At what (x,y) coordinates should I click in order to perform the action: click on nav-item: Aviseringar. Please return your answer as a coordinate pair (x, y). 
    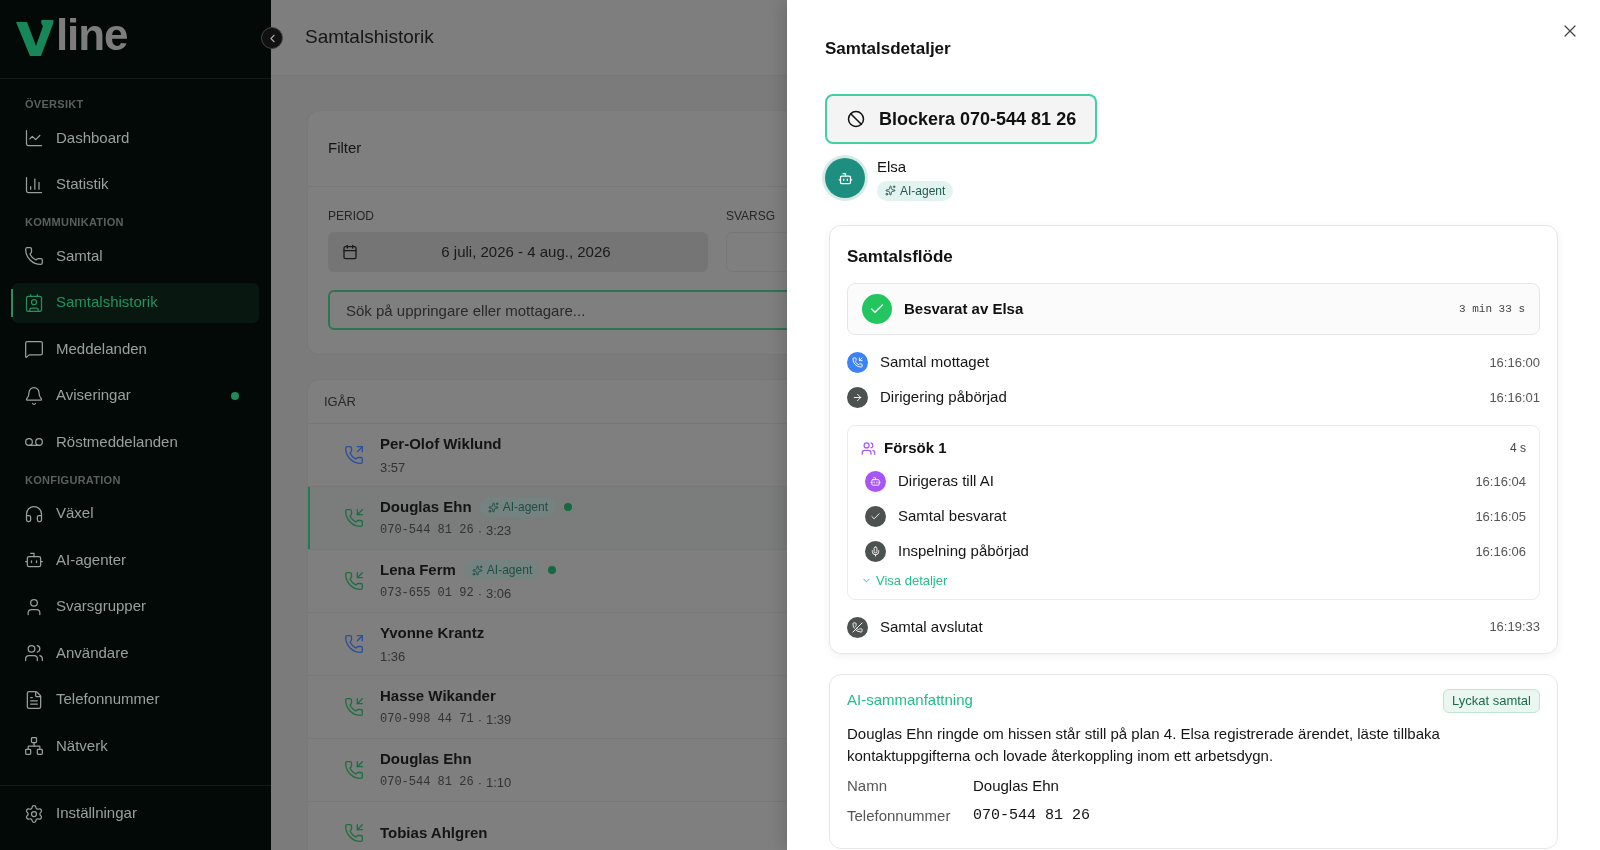
    Looking at the image, I should click on (135, 395).